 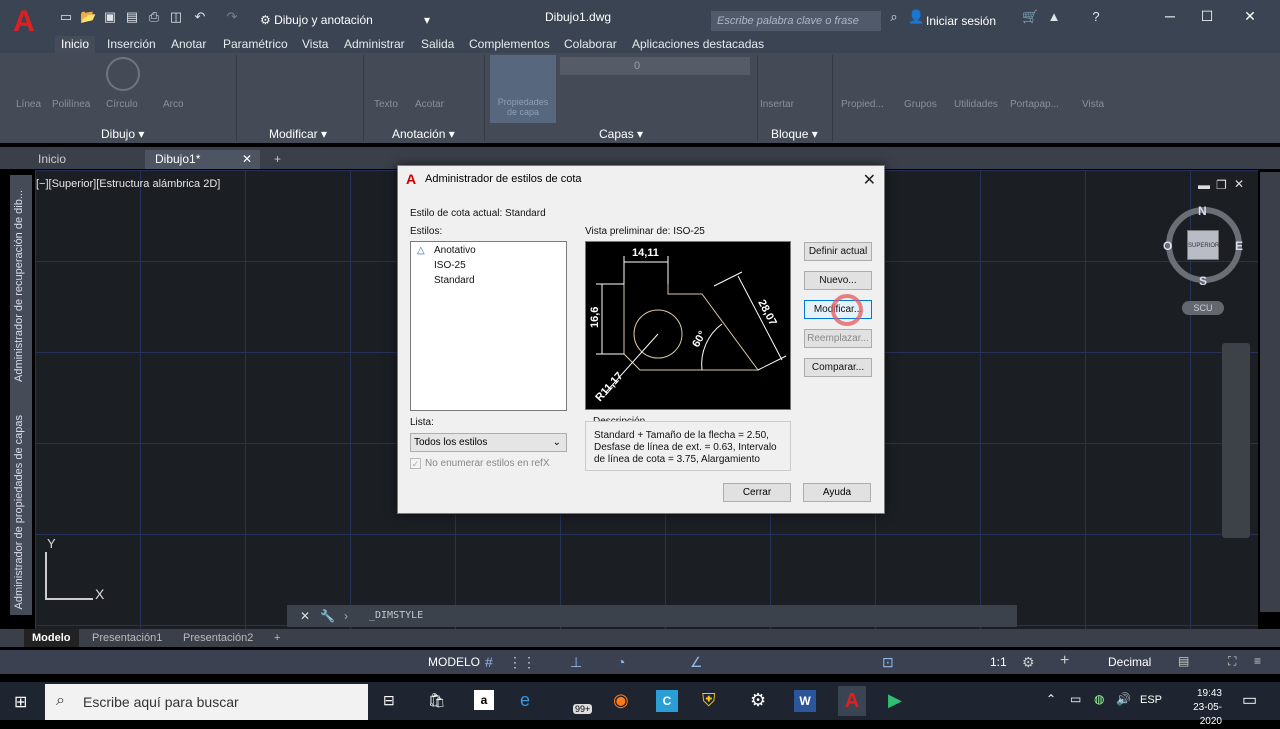 What do you see at coordinates (488, 442) in the screenshot?
I see `list-filter-select: Todos los estilos ⌄` at bounding box center [488, 442].